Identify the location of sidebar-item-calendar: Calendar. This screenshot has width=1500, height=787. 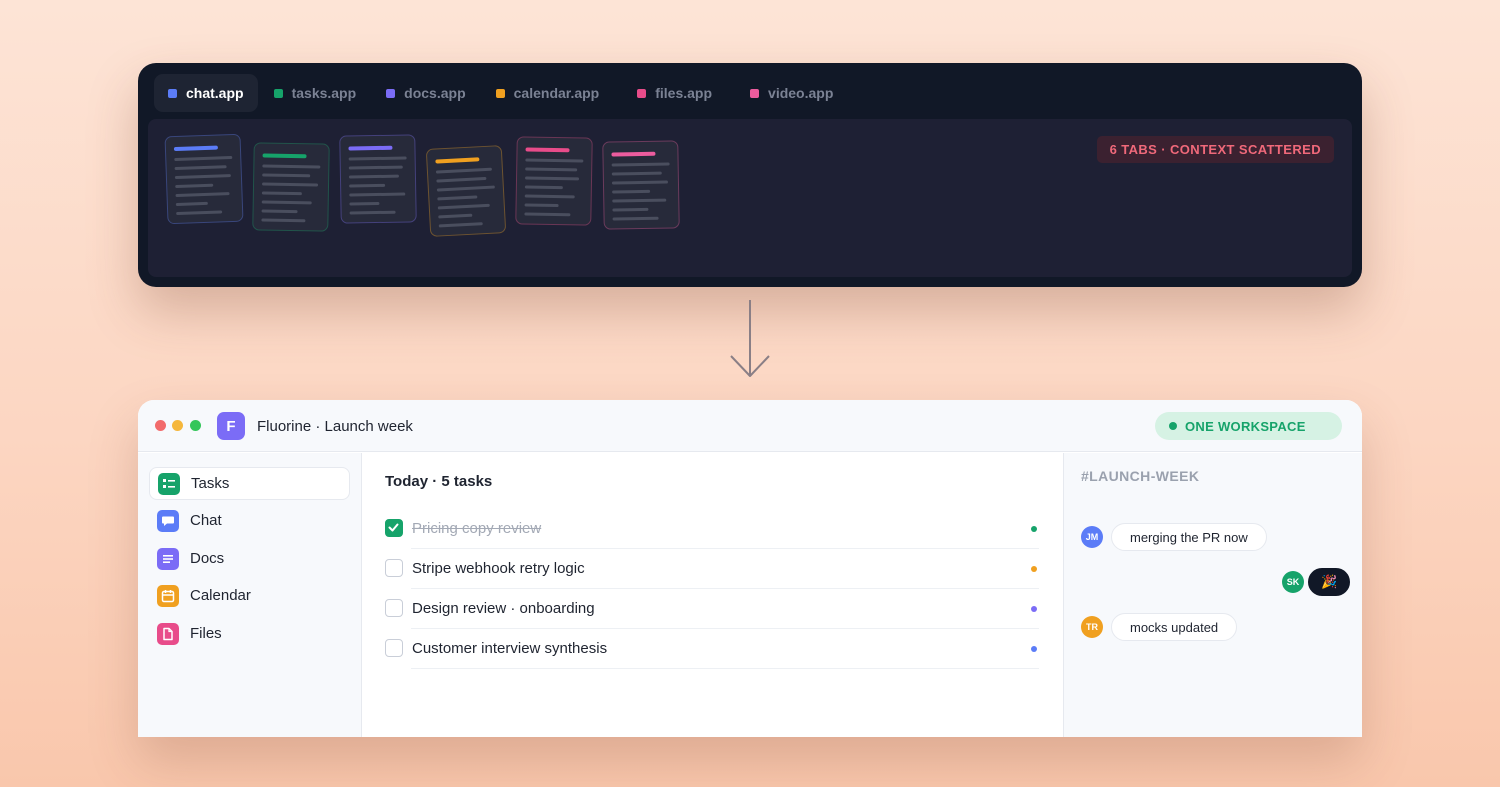
(249, 595).